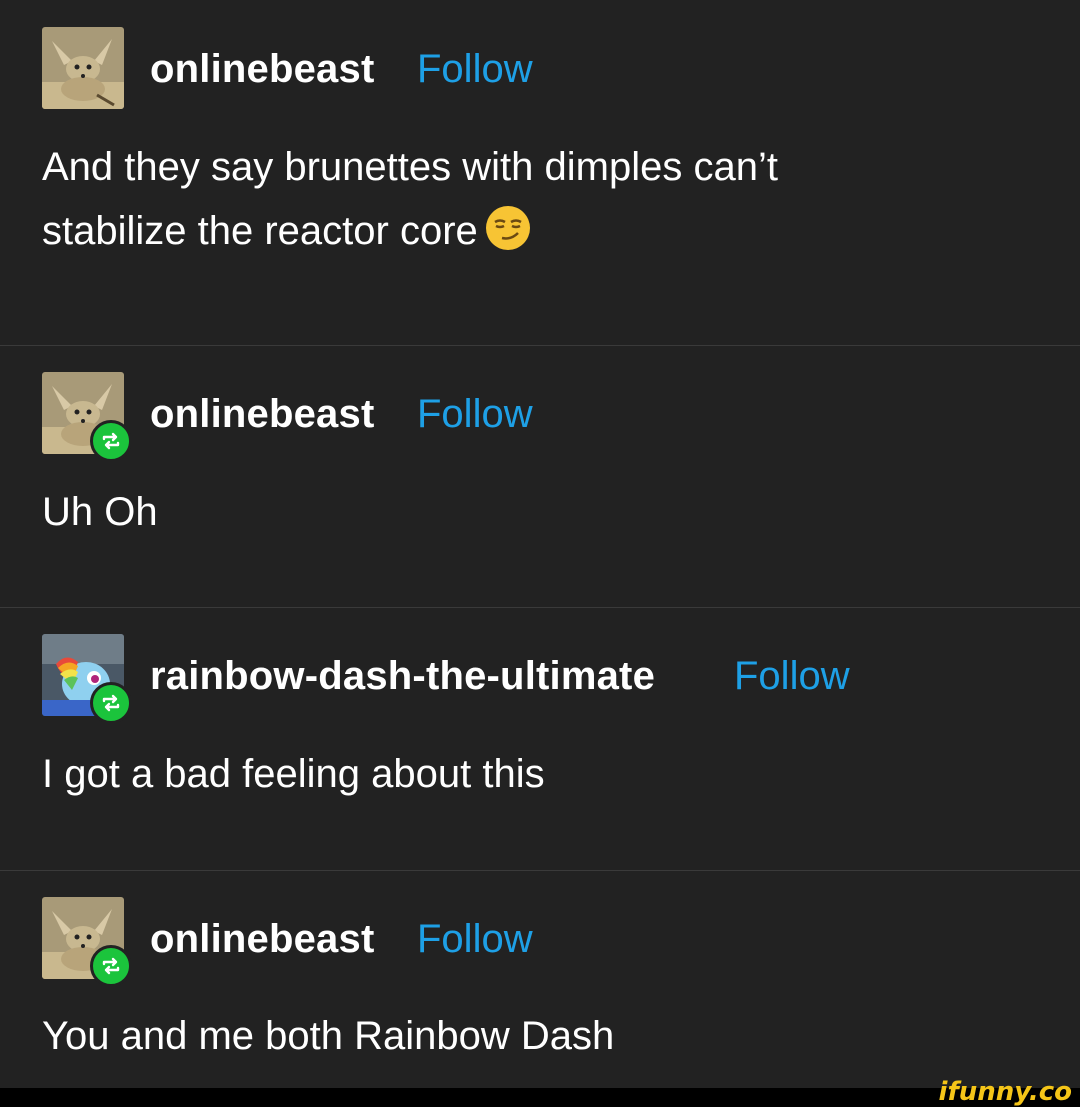 This screenshot has height=1107, width=1080. What do you see at coordinates (540, 1097) in the screenshot?
I see `footer-bar` at bounding box center [540, 1097].